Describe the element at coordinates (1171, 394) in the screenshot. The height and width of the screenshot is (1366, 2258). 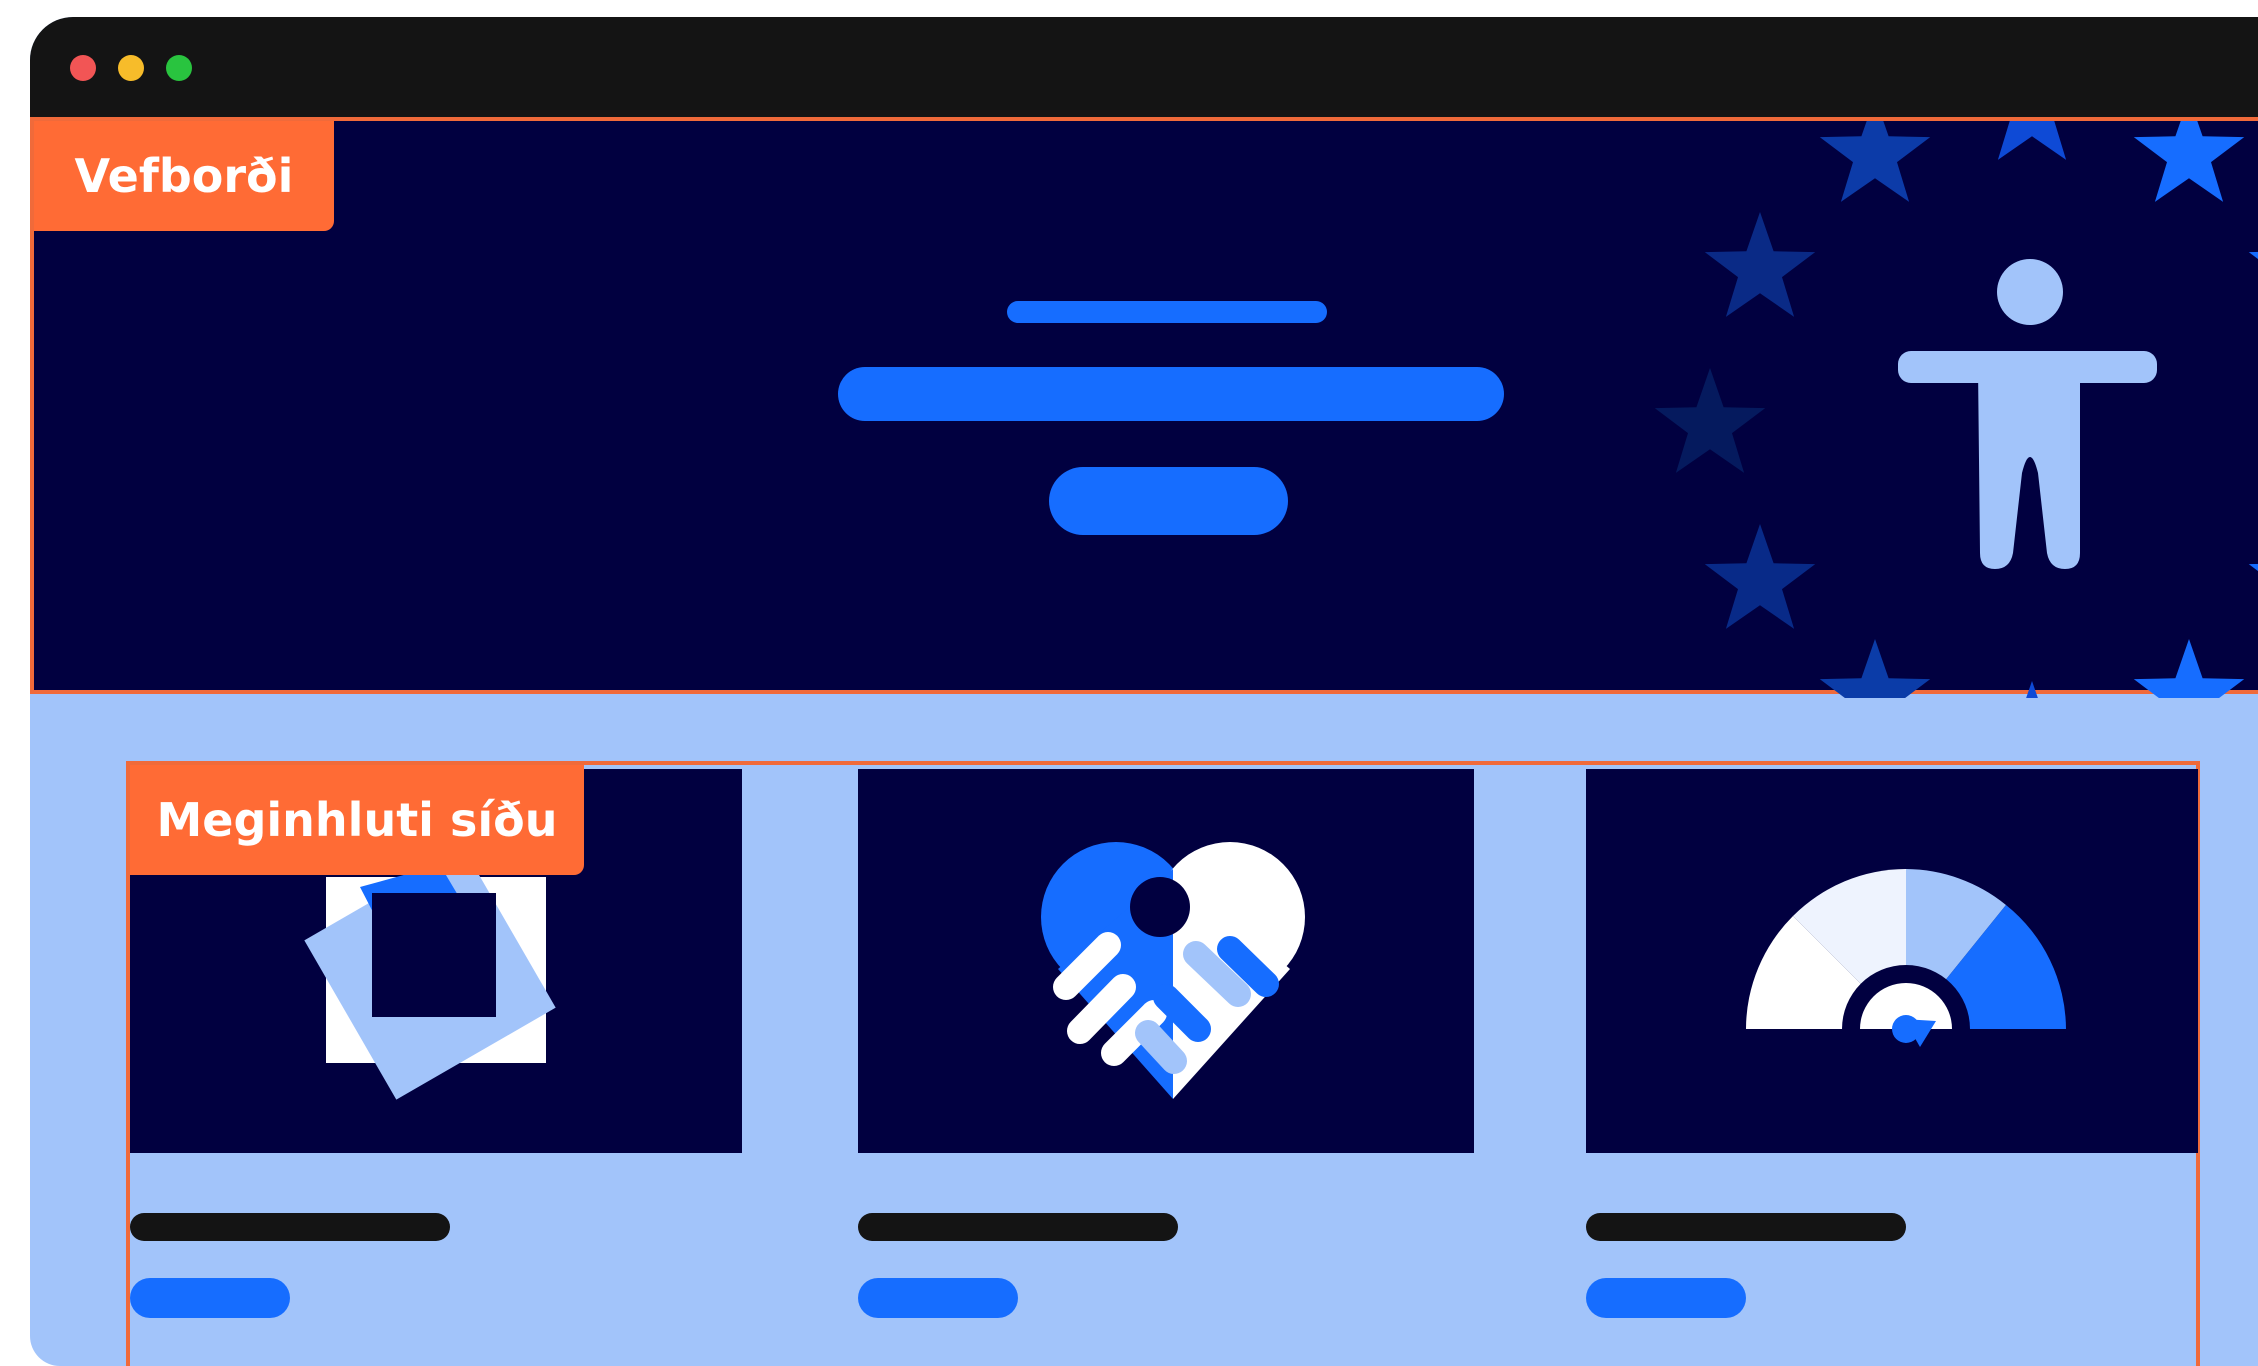
I see `hero-title-placeholder` at that location.